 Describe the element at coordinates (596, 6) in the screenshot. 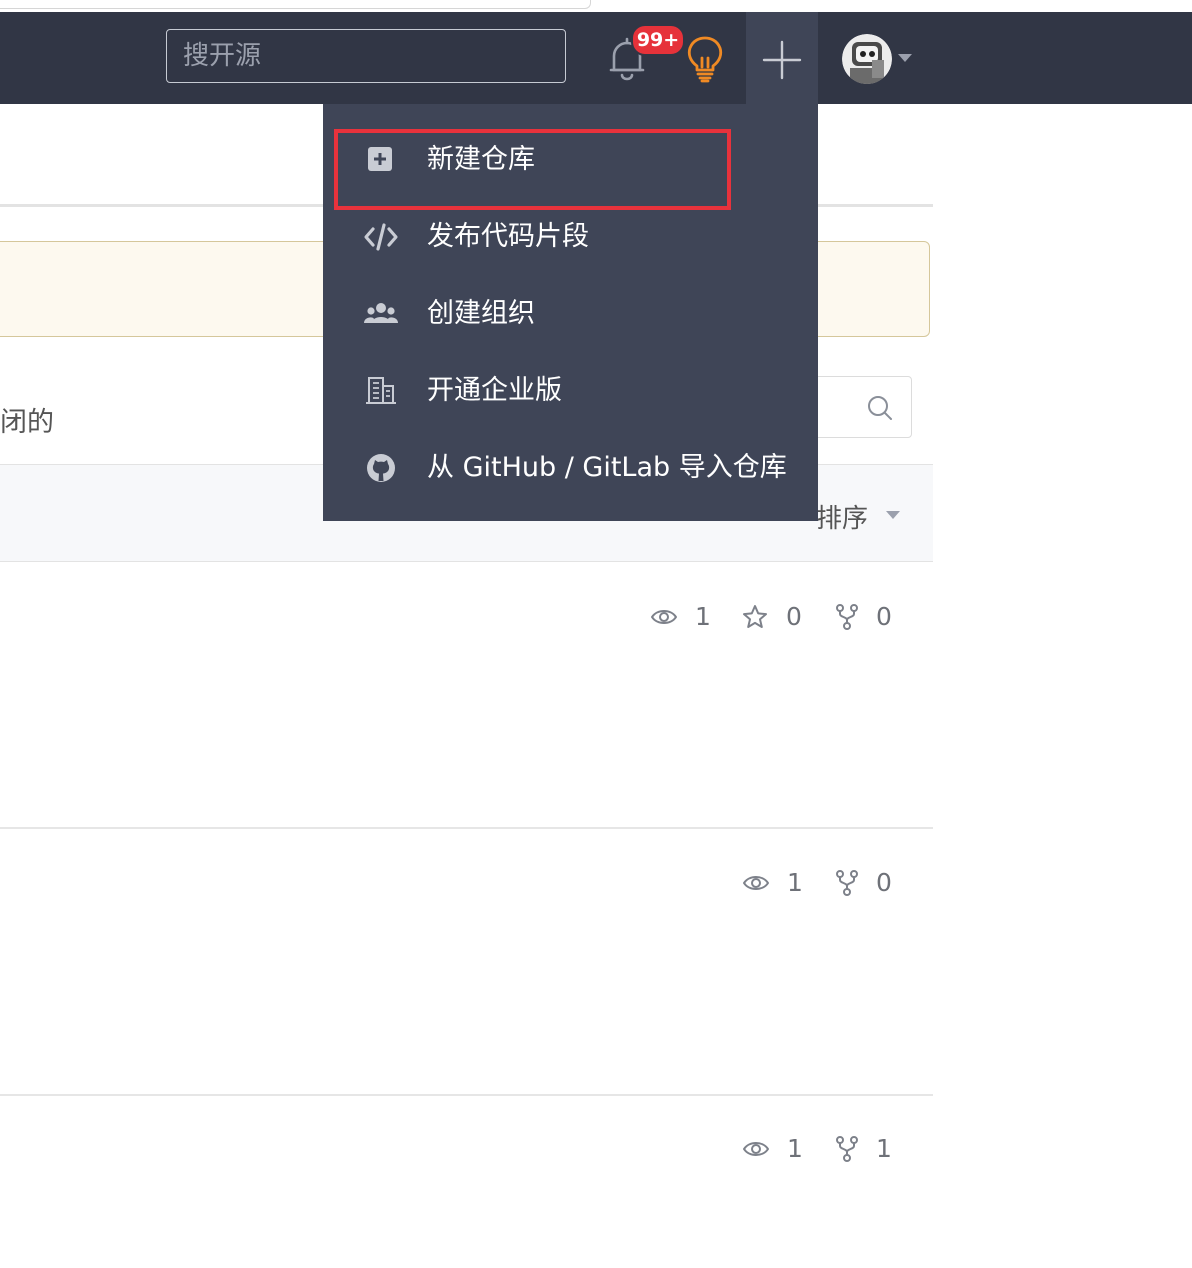

I see `browser-top-strip` at that location.